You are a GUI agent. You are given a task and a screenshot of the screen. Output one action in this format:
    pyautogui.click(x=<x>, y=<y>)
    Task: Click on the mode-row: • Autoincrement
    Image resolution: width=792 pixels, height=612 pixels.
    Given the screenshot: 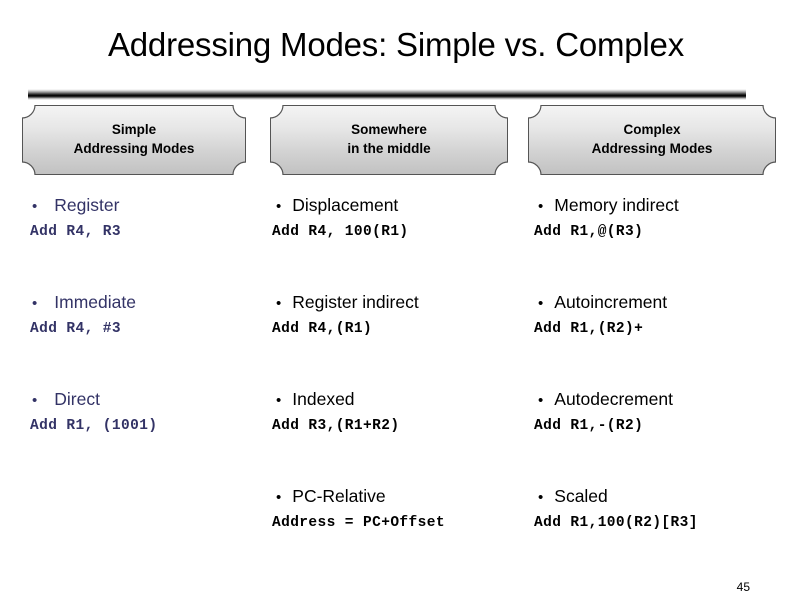 What is the action you would take?
    pyautogui.click(x=658, y=302)
    